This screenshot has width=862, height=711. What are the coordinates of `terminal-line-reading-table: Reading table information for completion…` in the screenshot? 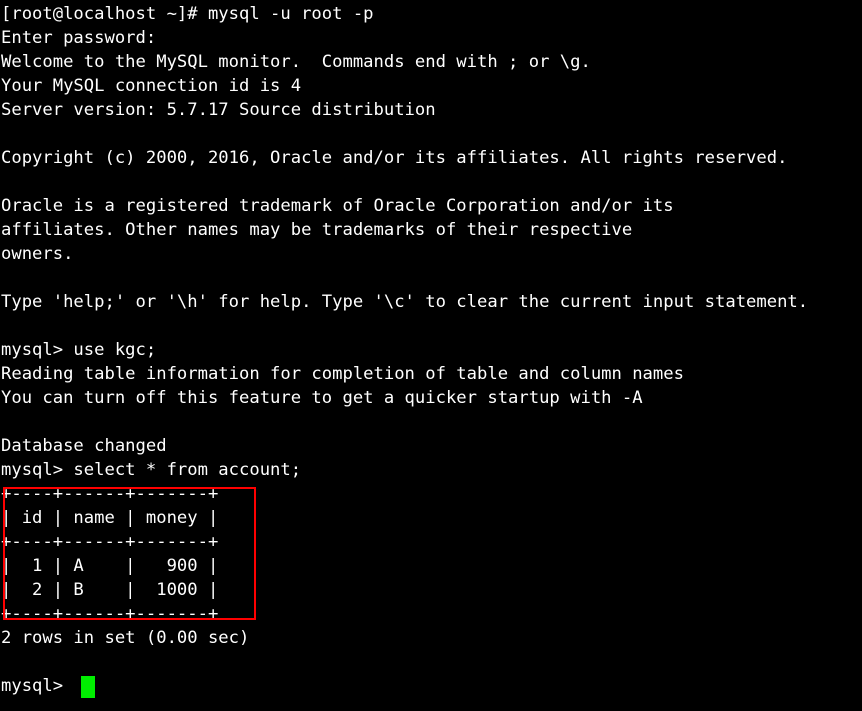 It's located at (342, 374).